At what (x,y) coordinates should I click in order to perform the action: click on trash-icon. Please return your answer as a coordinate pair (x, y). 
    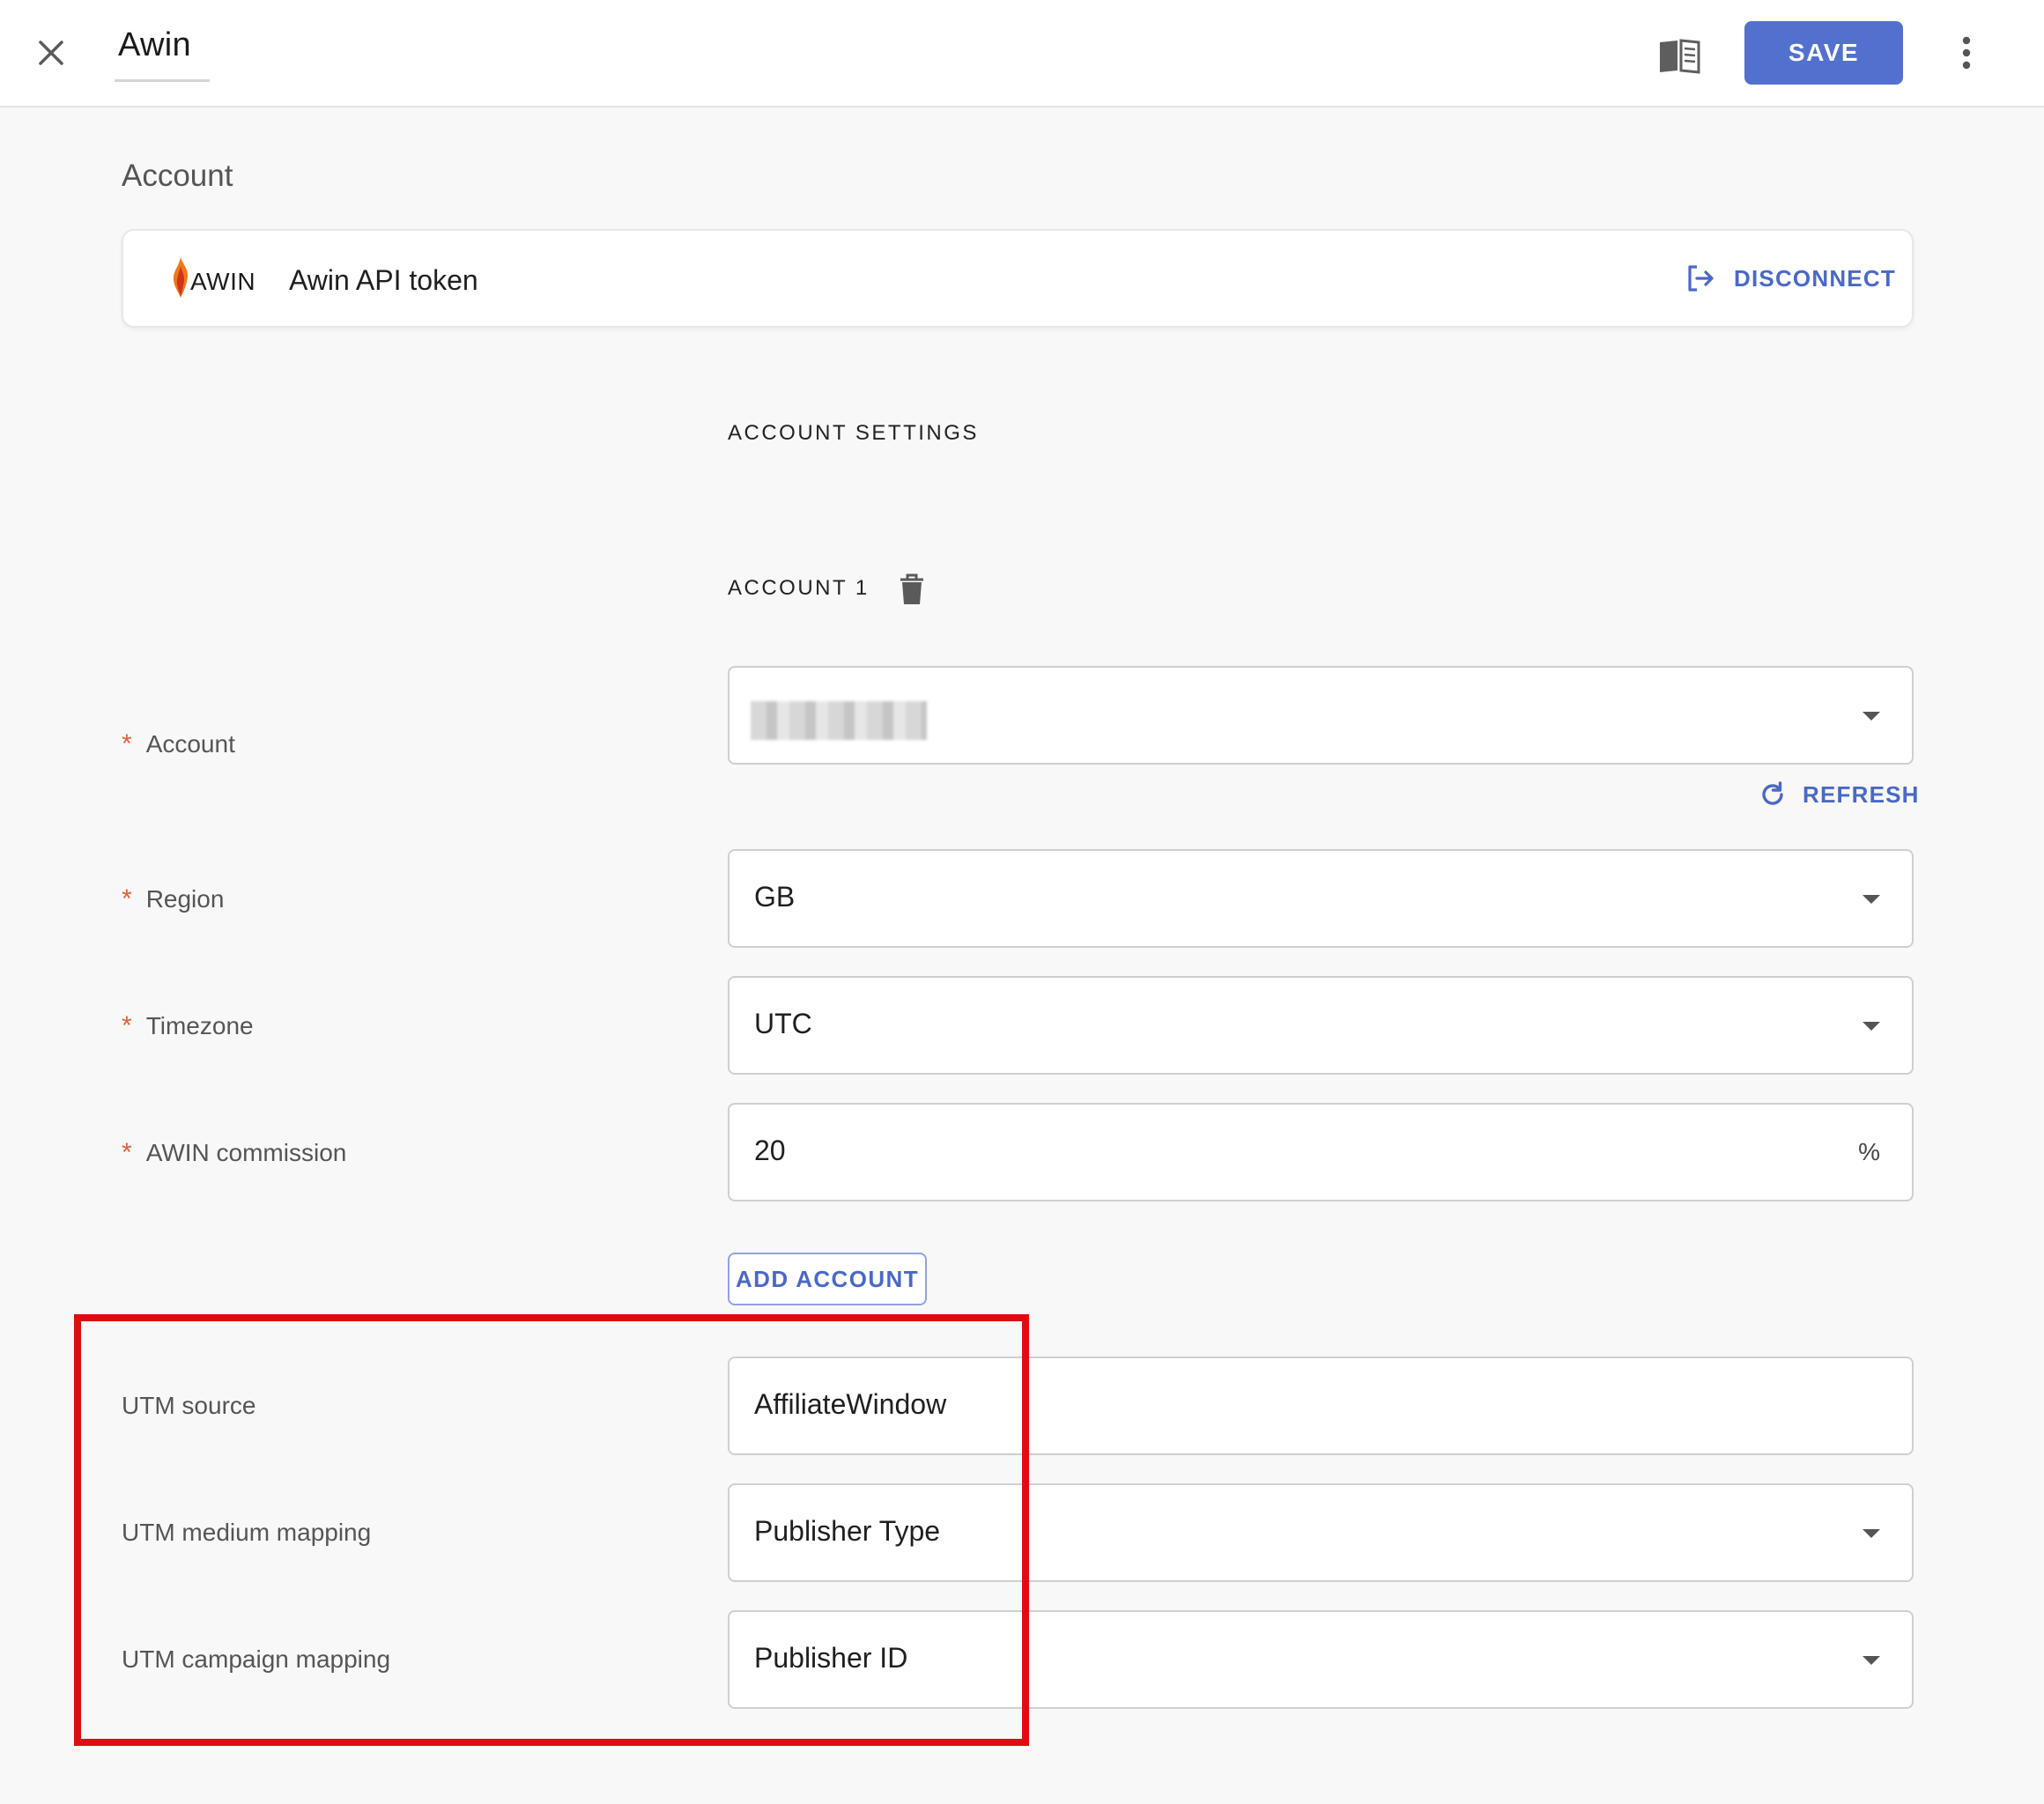
    Looking at the image, I should click on (912, 589).